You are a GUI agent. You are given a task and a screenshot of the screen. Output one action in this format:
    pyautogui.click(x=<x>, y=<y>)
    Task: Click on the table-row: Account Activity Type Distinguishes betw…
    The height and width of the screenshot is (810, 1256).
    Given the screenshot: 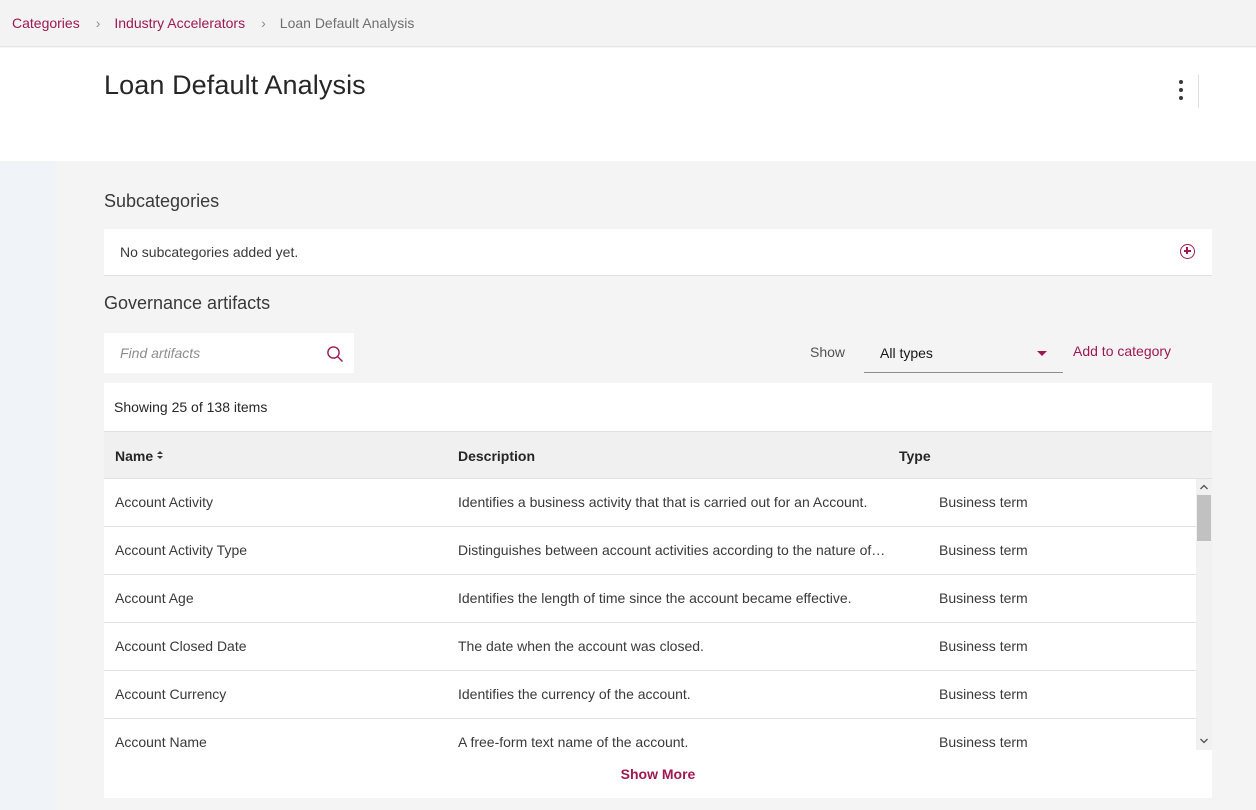 What is the action you would take?
    pyautogui.click(x=650, y=551)
    